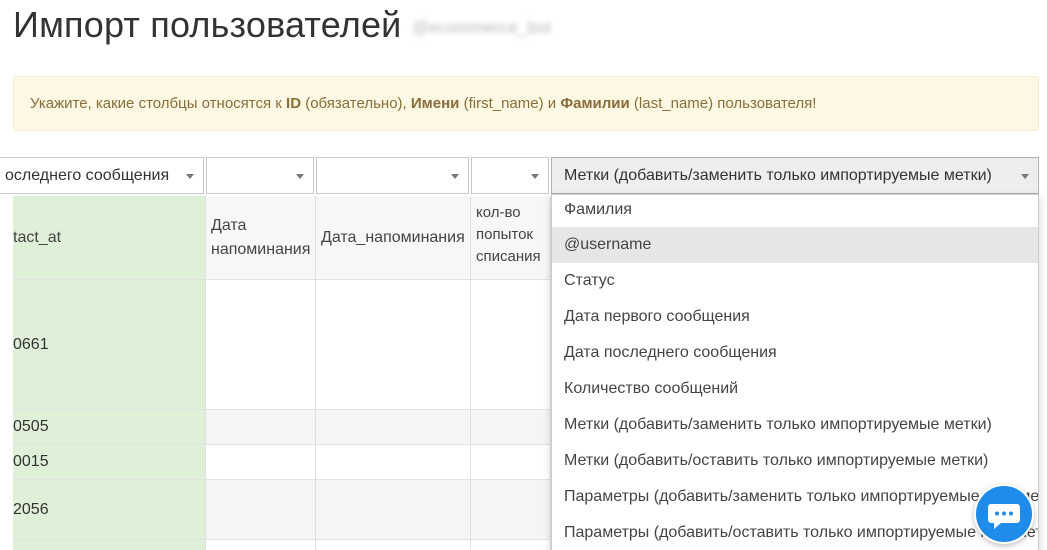 The width and height of the screenshot is (1047, 550). I want to click on dropdown-option: Дата первого сообщения, so click(795, 317).